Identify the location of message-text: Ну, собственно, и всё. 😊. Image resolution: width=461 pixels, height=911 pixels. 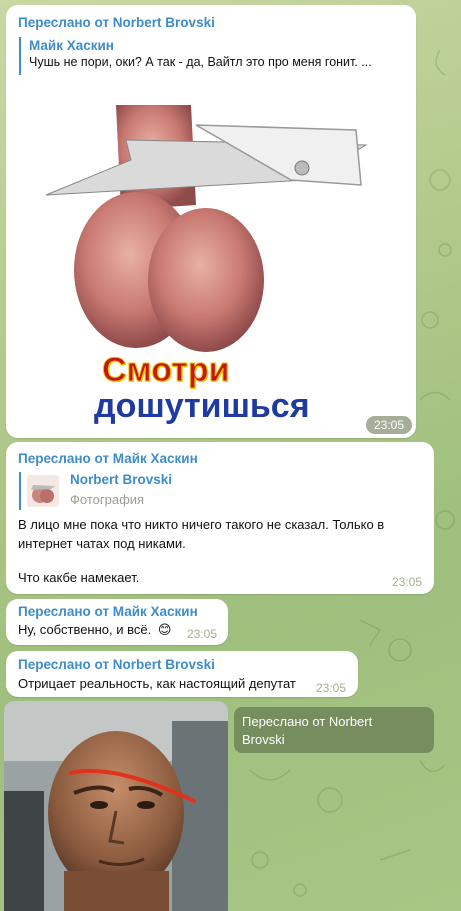
(94, 630).